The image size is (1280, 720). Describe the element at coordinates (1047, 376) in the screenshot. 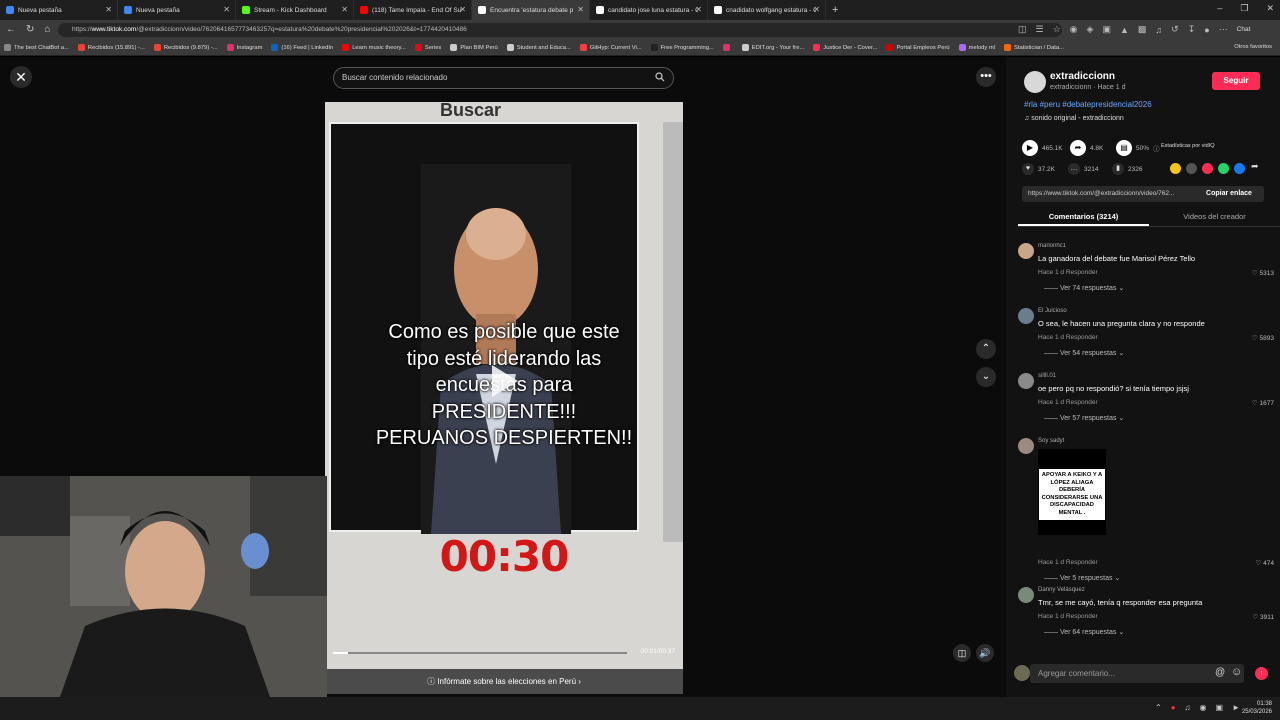

I see `comment-username: sillll.01` at that location.